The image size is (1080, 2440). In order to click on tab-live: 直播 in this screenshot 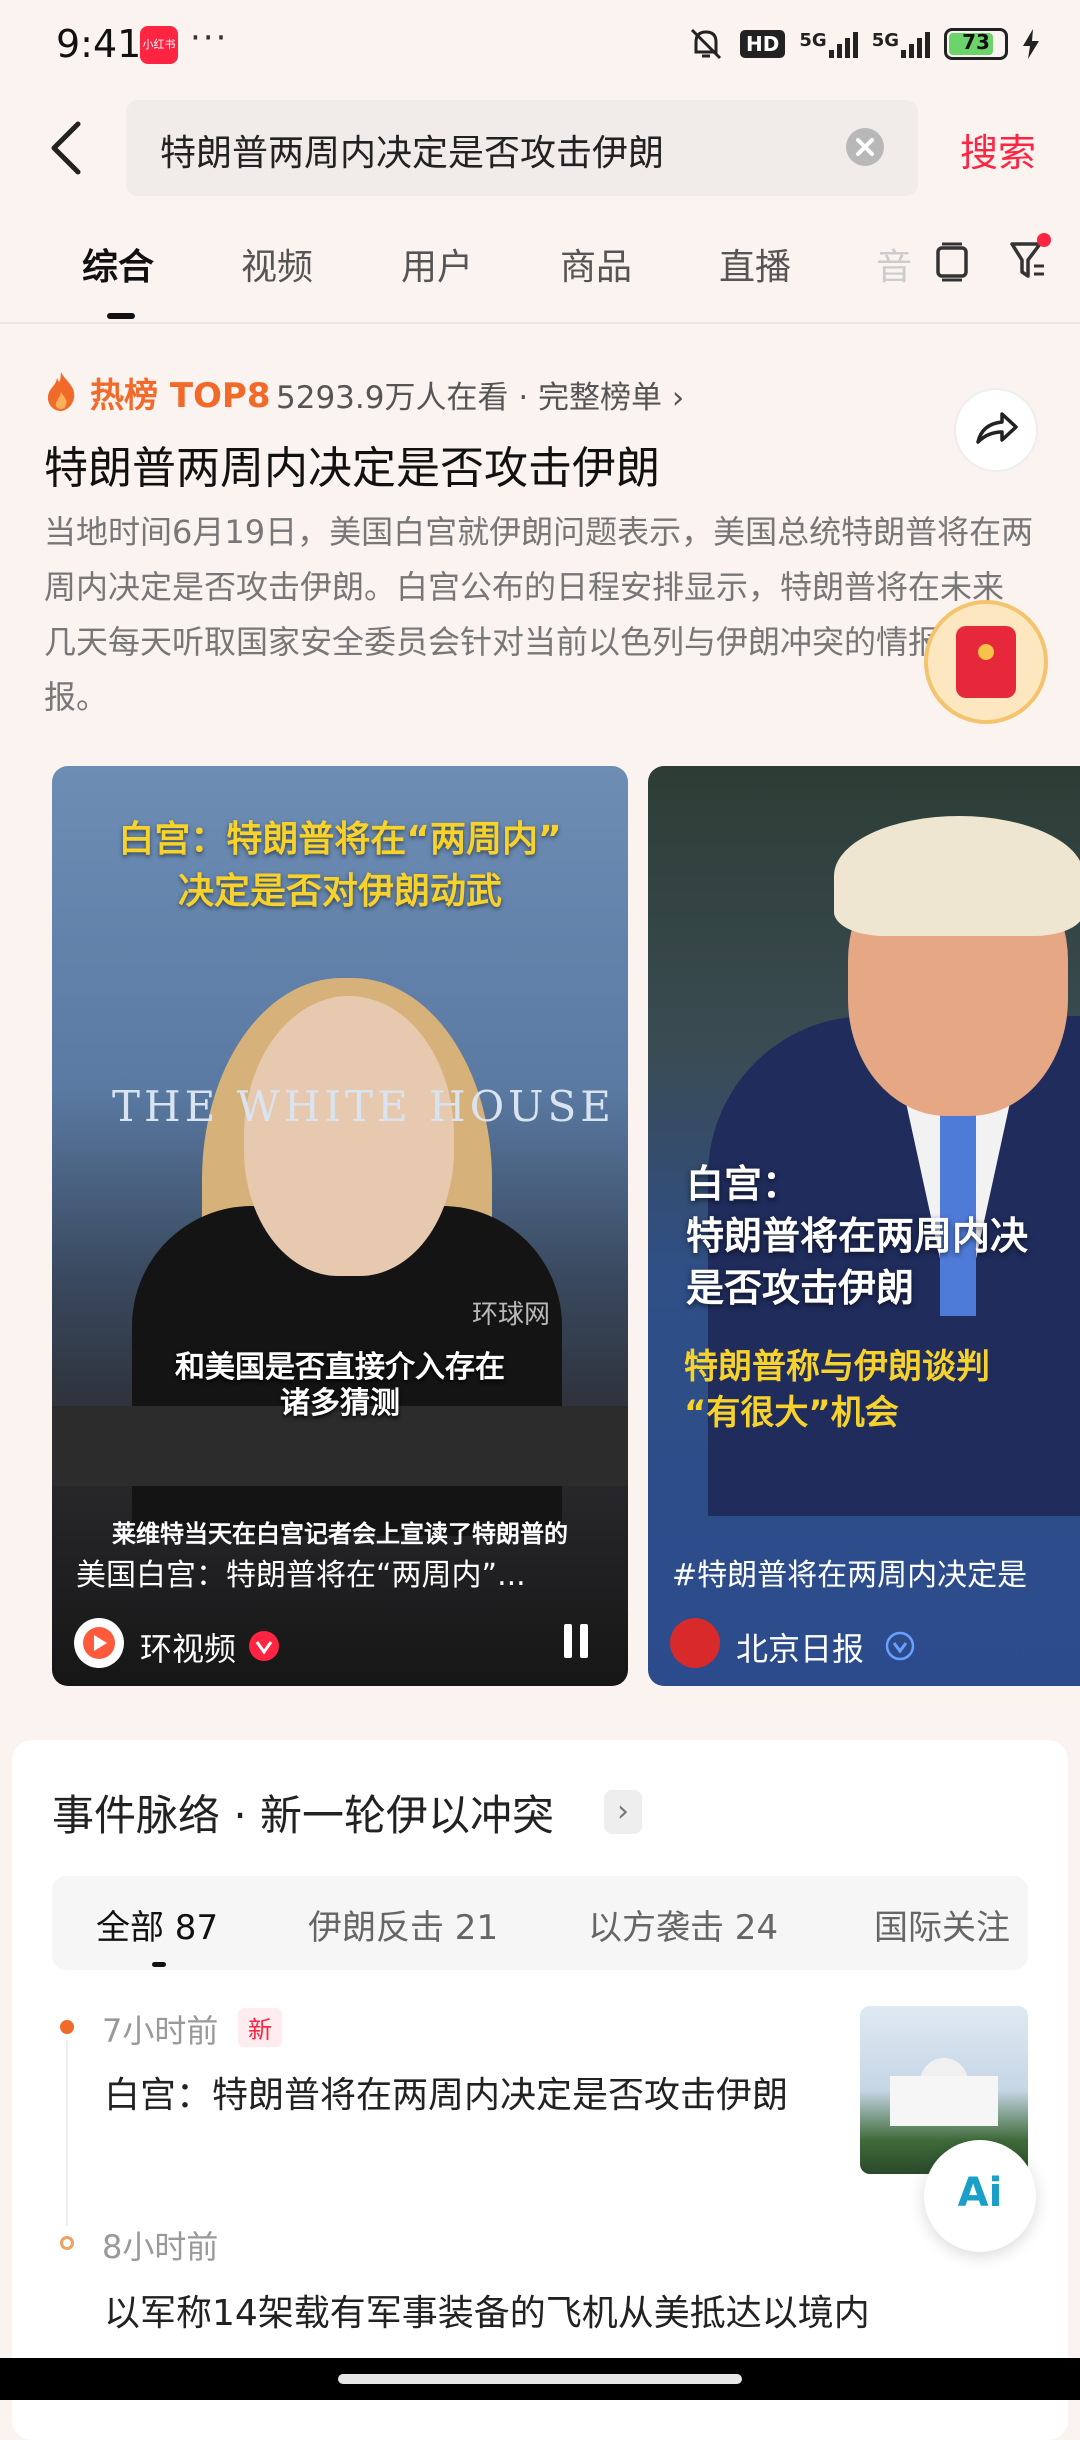, I will do `click(755, 264)`.